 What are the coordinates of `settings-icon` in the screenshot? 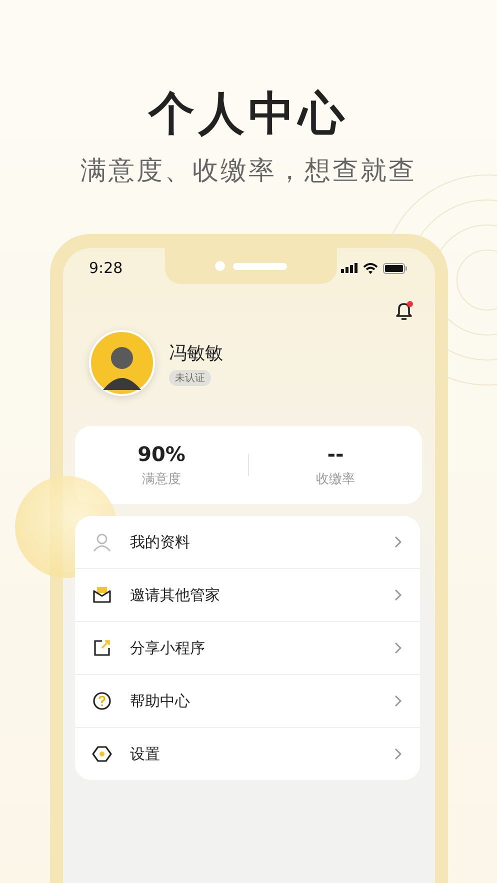 It's located at (102, 754).